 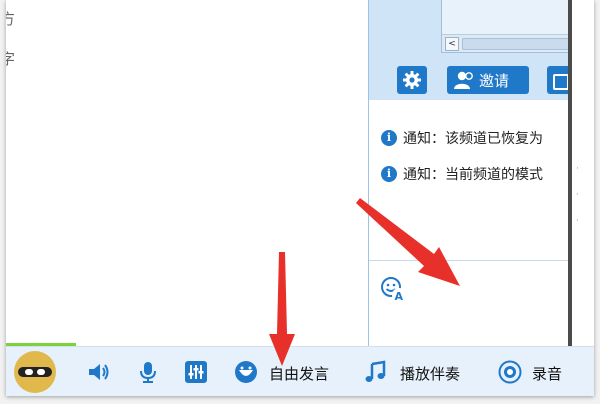 What do you see at coordinates (473, 175) in the screenshot?
I see `notice-text: 通知：当前频道的模式` at bounding box center [473, 175].